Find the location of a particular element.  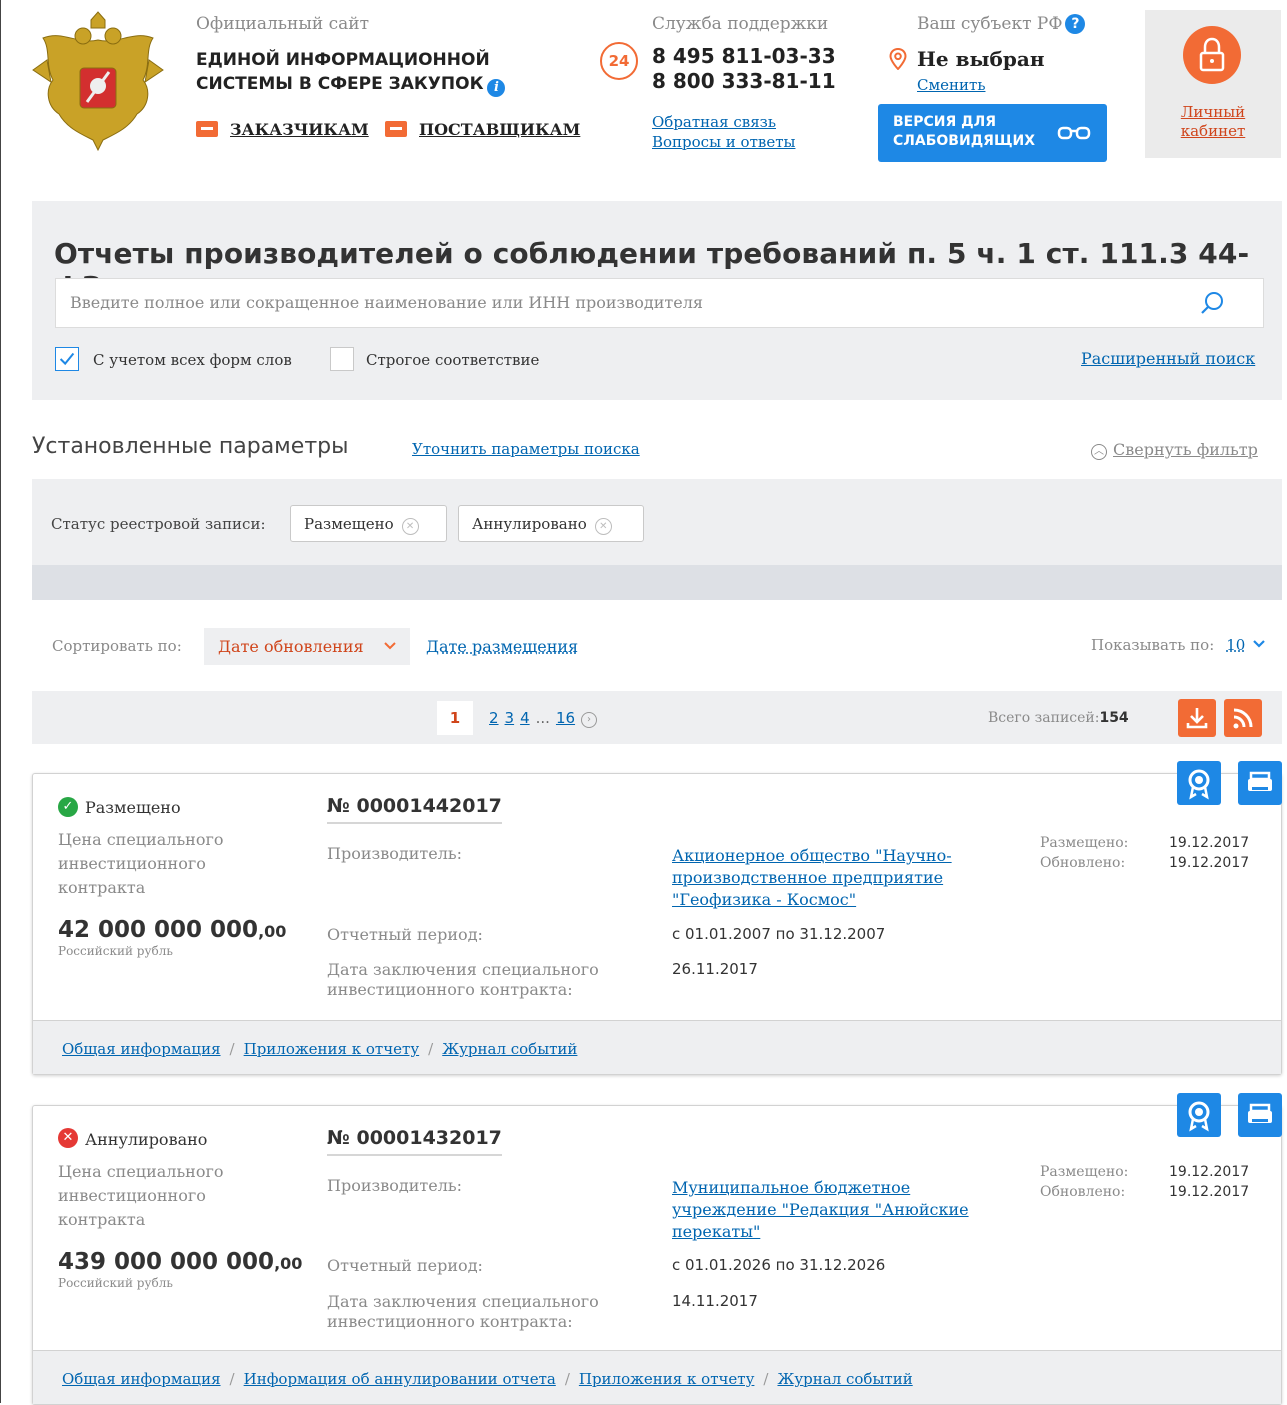

params-title: Установленные параметры is located at coordinates (190, 446).